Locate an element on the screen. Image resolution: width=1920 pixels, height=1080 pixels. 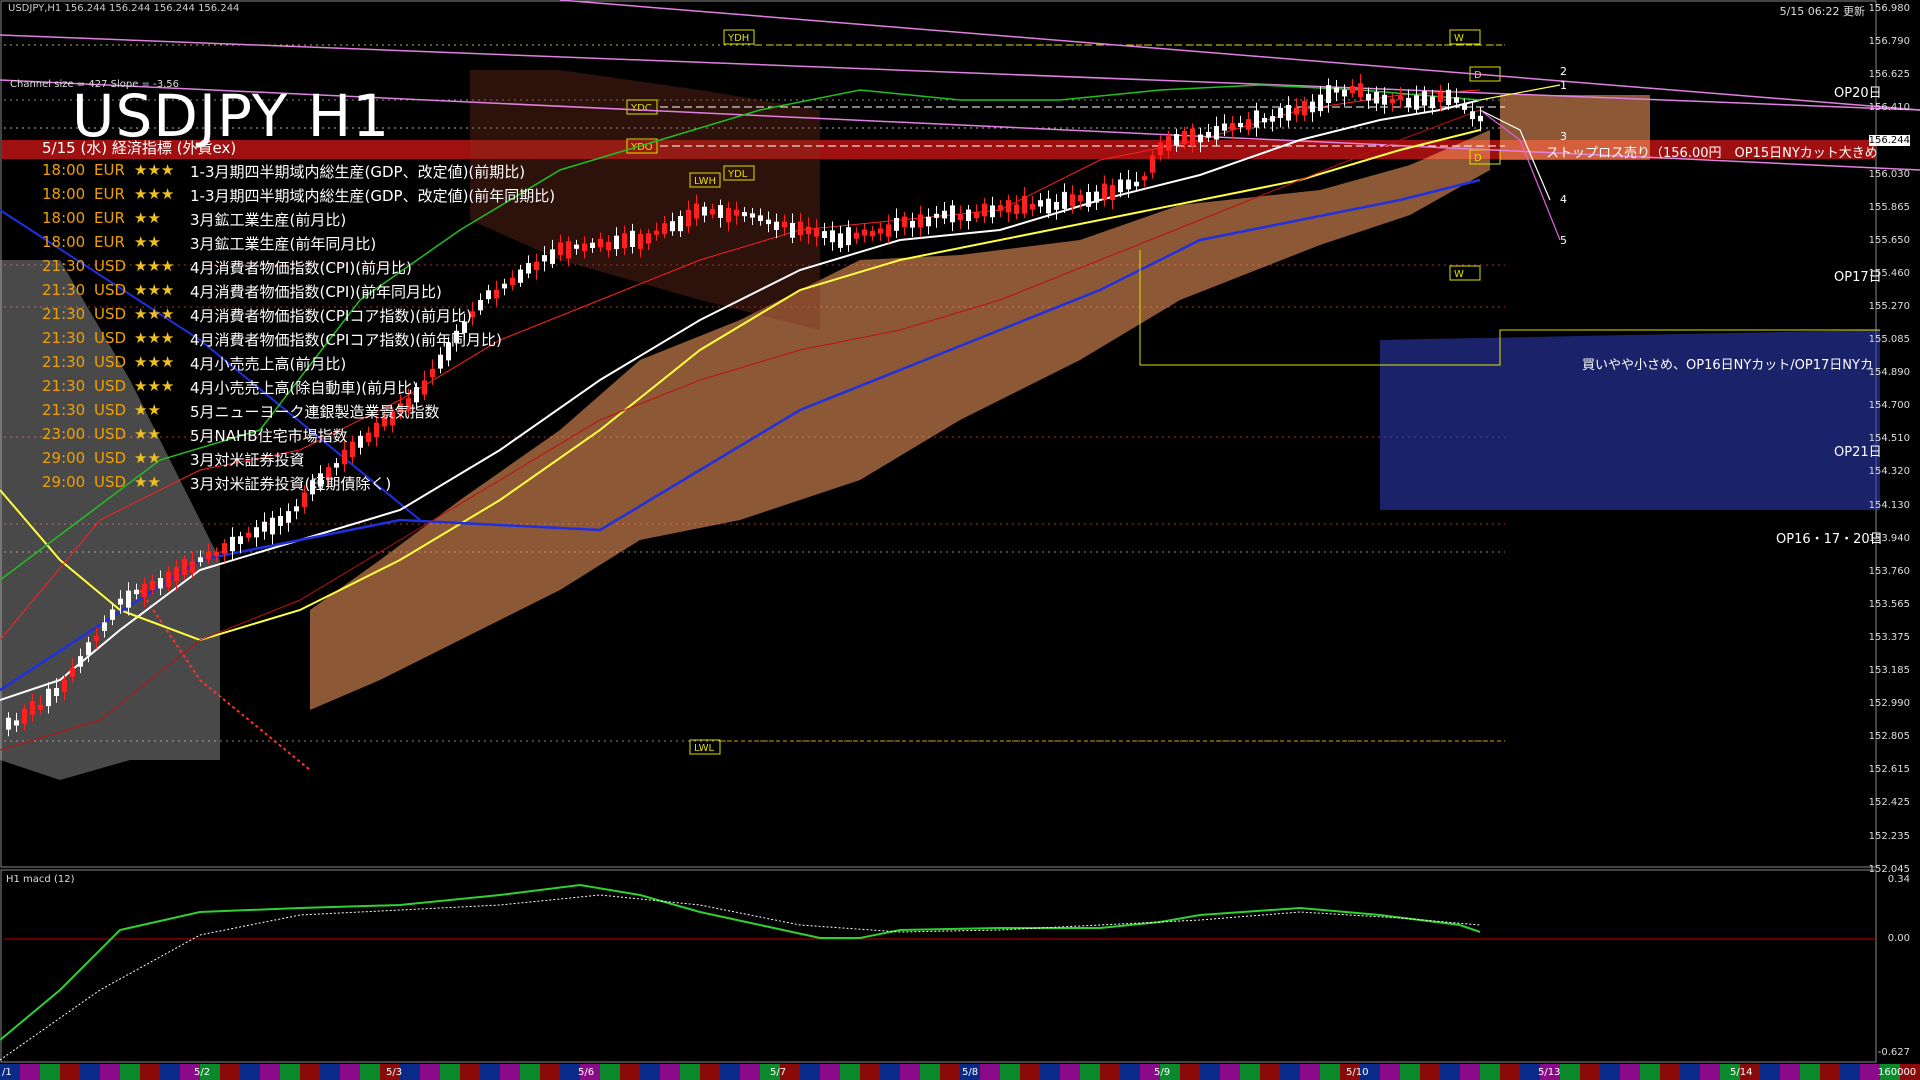
calendar-stars: ★★★ is located at coordinates (154, 314).